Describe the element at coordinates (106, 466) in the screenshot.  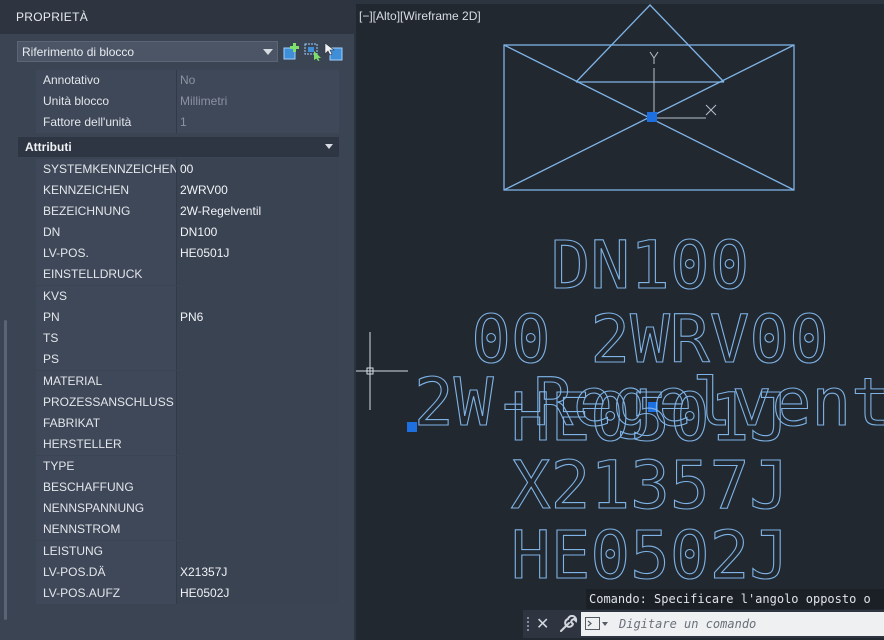
I see `attribute-name: TYPE` at that location.